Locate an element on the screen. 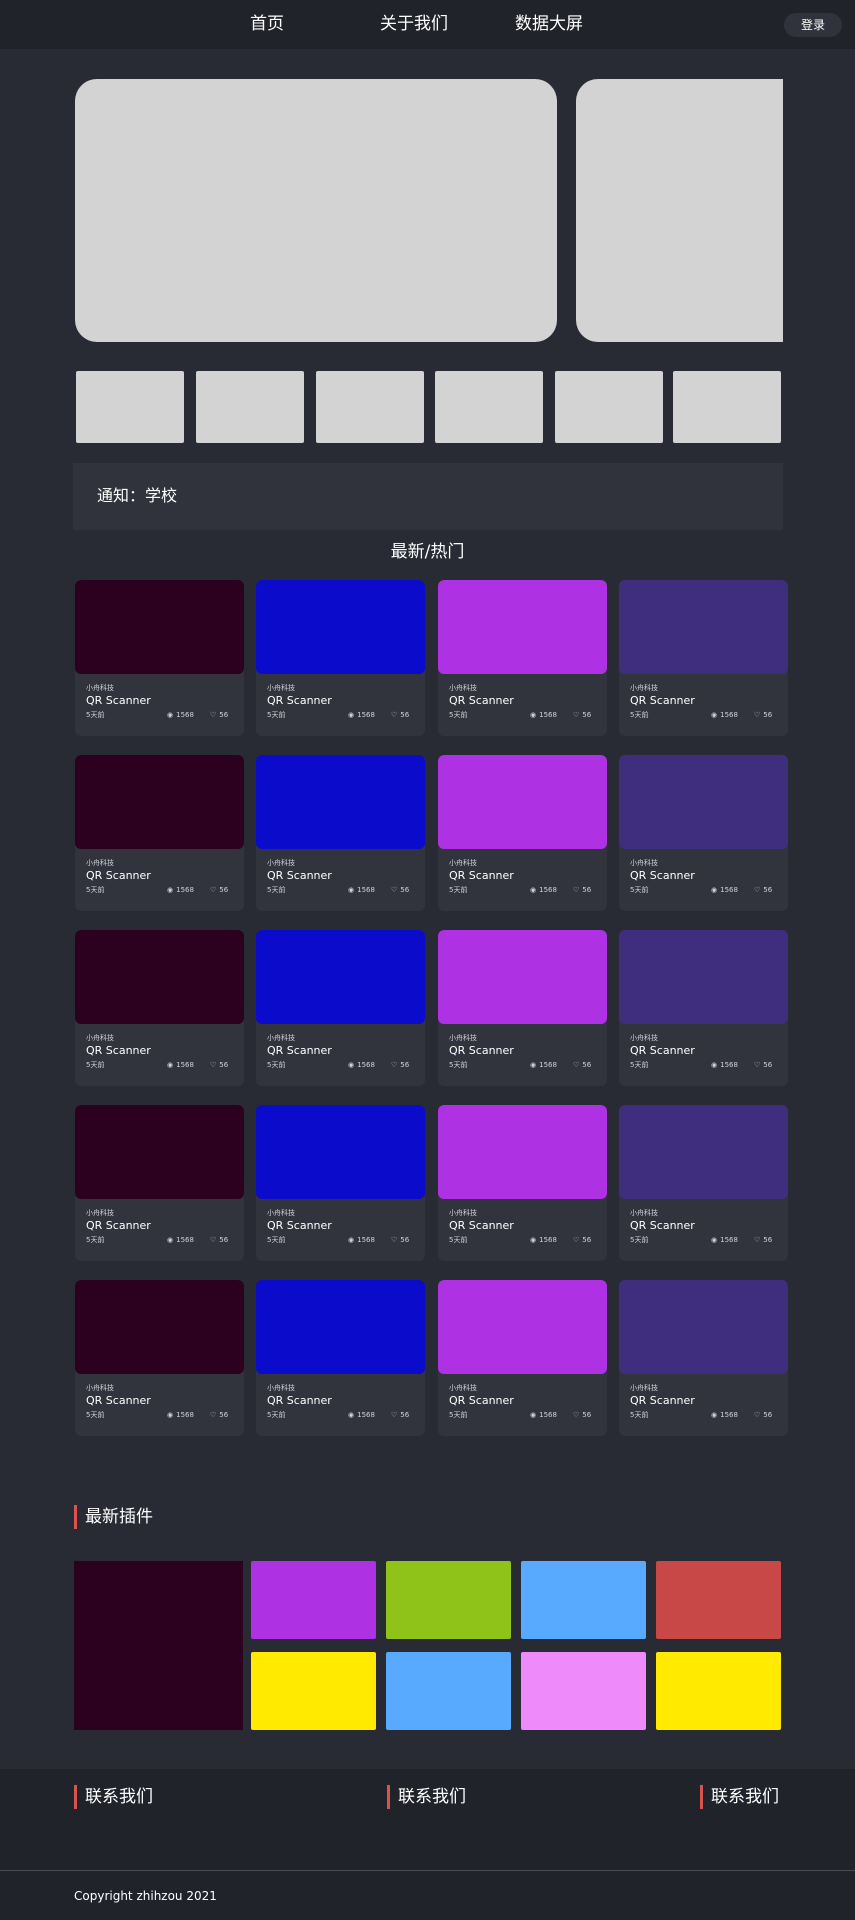  nav-about-us: 关于我们 is located at coordinates (414, 24).